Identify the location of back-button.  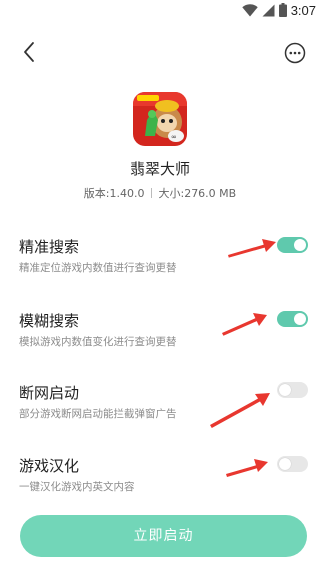
(30, 52).